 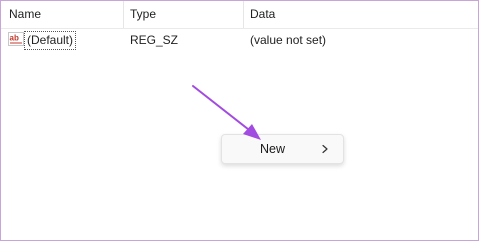 What do you see at coordinates (50, 40) in the screenshot?
I see `value-name: (Default)` at bounding box center [50, 40].